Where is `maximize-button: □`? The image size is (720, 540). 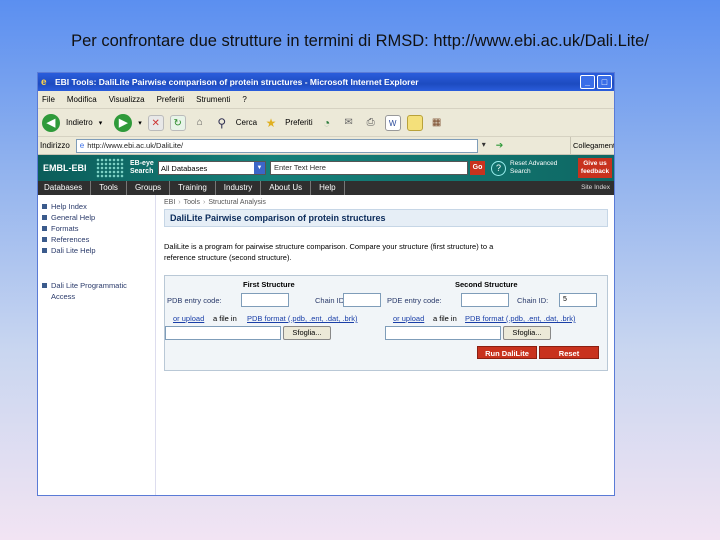
maximize-button: □ is located at coordinates (604, 82).